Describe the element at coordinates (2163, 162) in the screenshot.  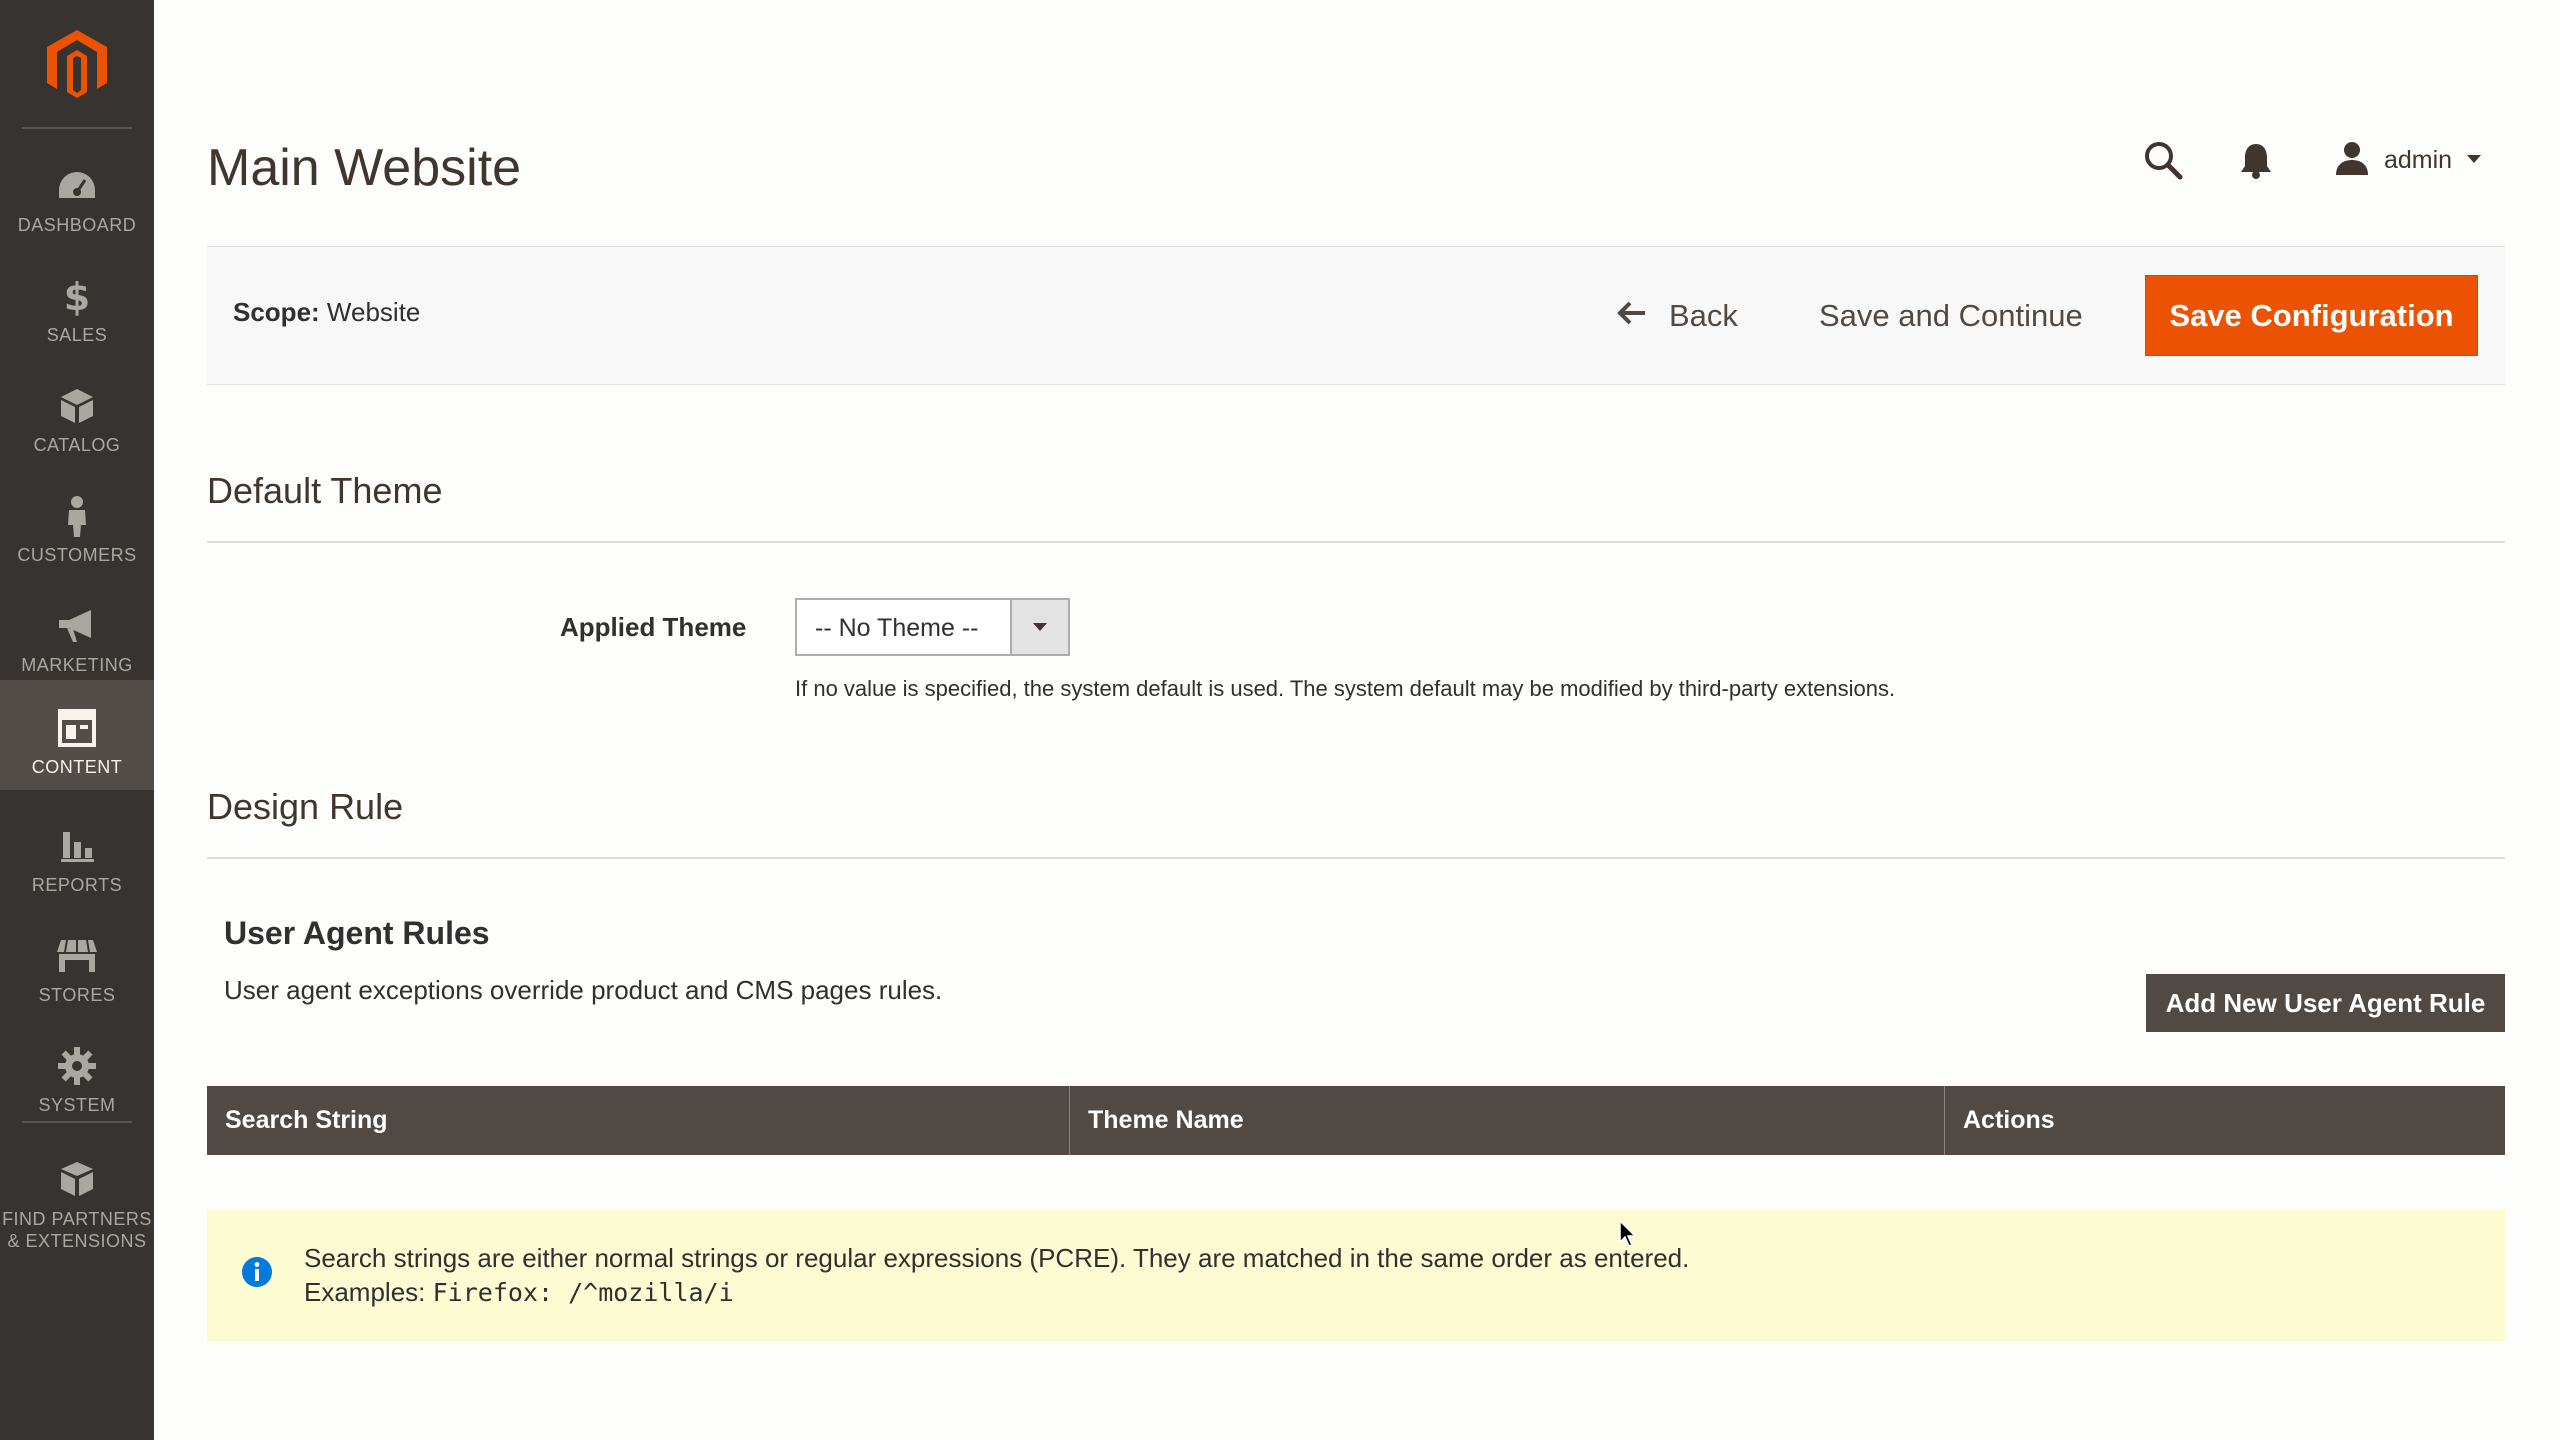
I see `search-icon` at that location.